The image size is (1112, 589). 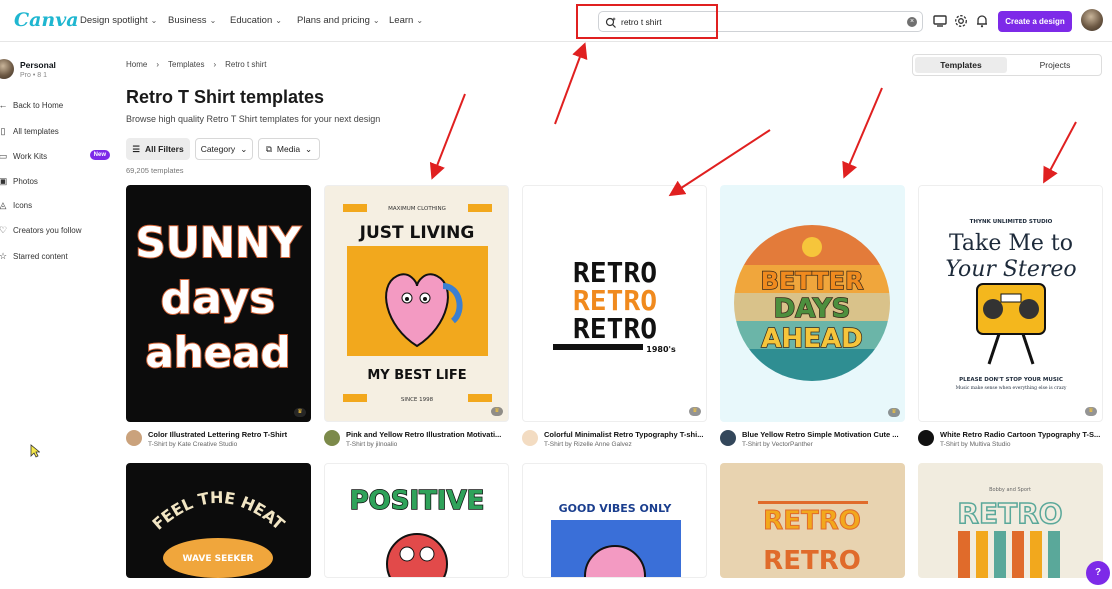 What do you see at coordinates (155, 170) in the screenshot?
I see `template-count: 69,205 templates` at bounding box center [155, 170].